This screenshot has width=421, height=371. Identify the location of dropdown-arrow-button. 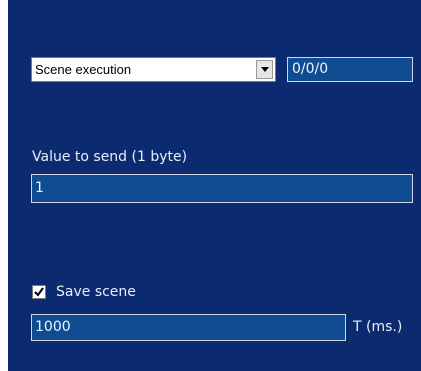
(264, 69).